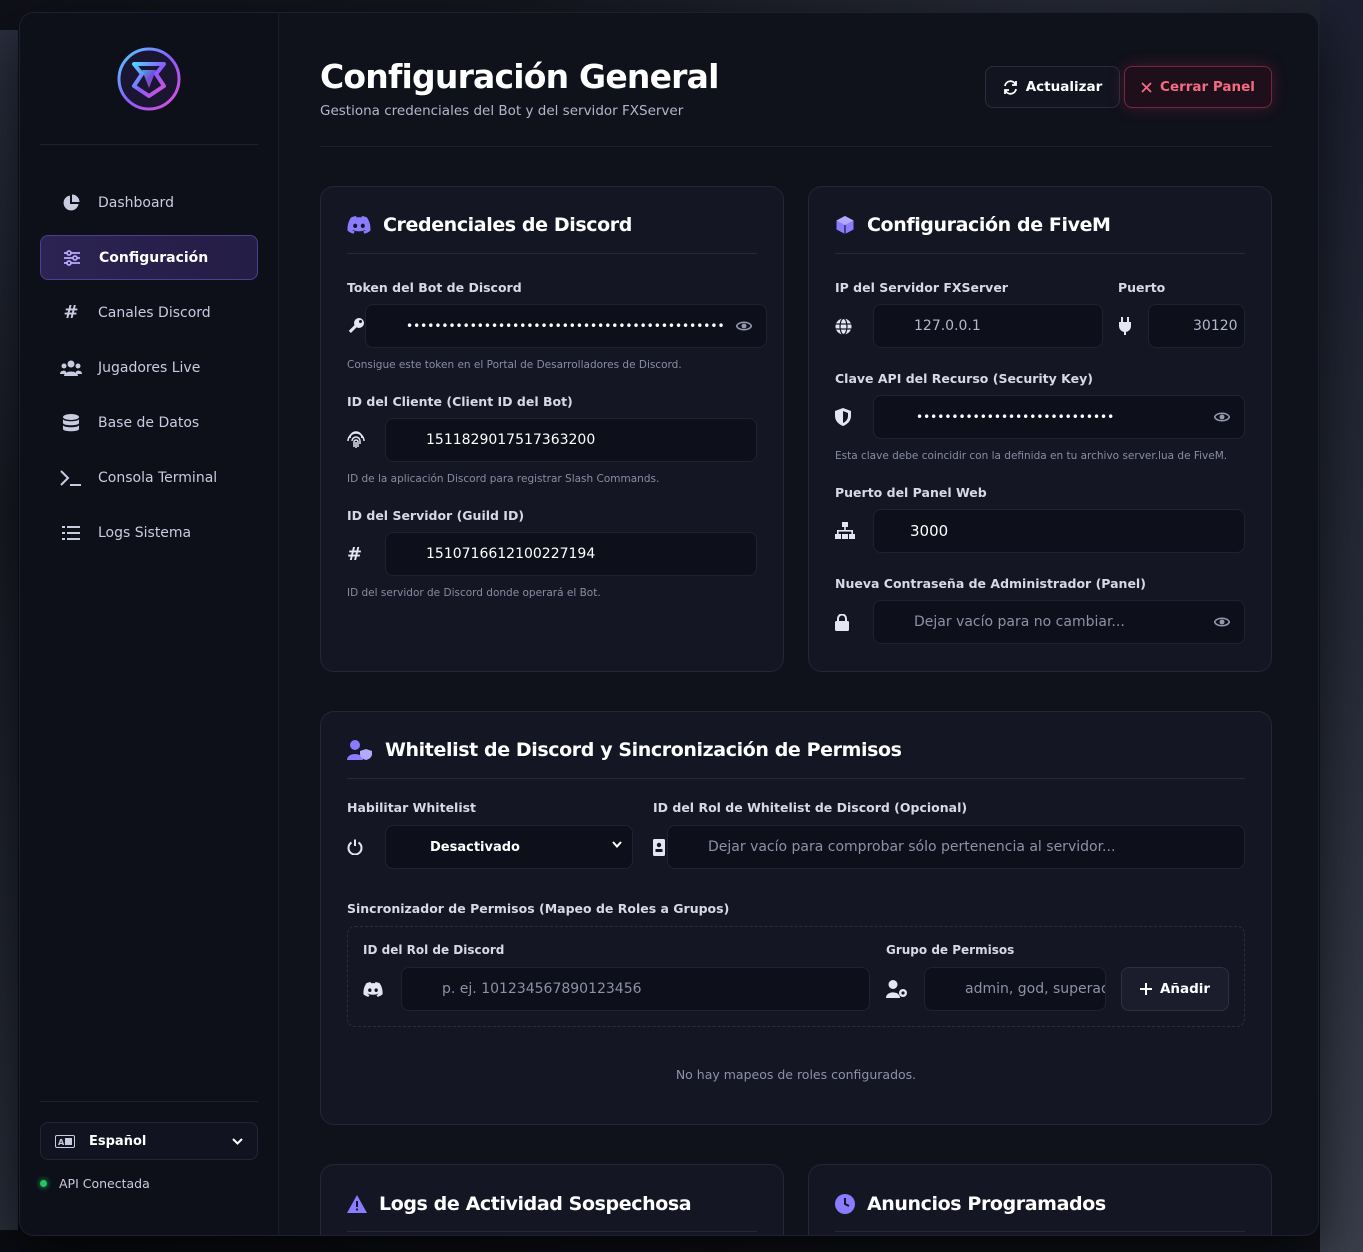 Image resolution: width=1363 pixels, height=1252 pixels. What do you see at coordinates (796, 1074) in the screenshot?
I see `empty-mappings-message: No hay mapeos de roles configurados.` at bounding box center [796, 1074].